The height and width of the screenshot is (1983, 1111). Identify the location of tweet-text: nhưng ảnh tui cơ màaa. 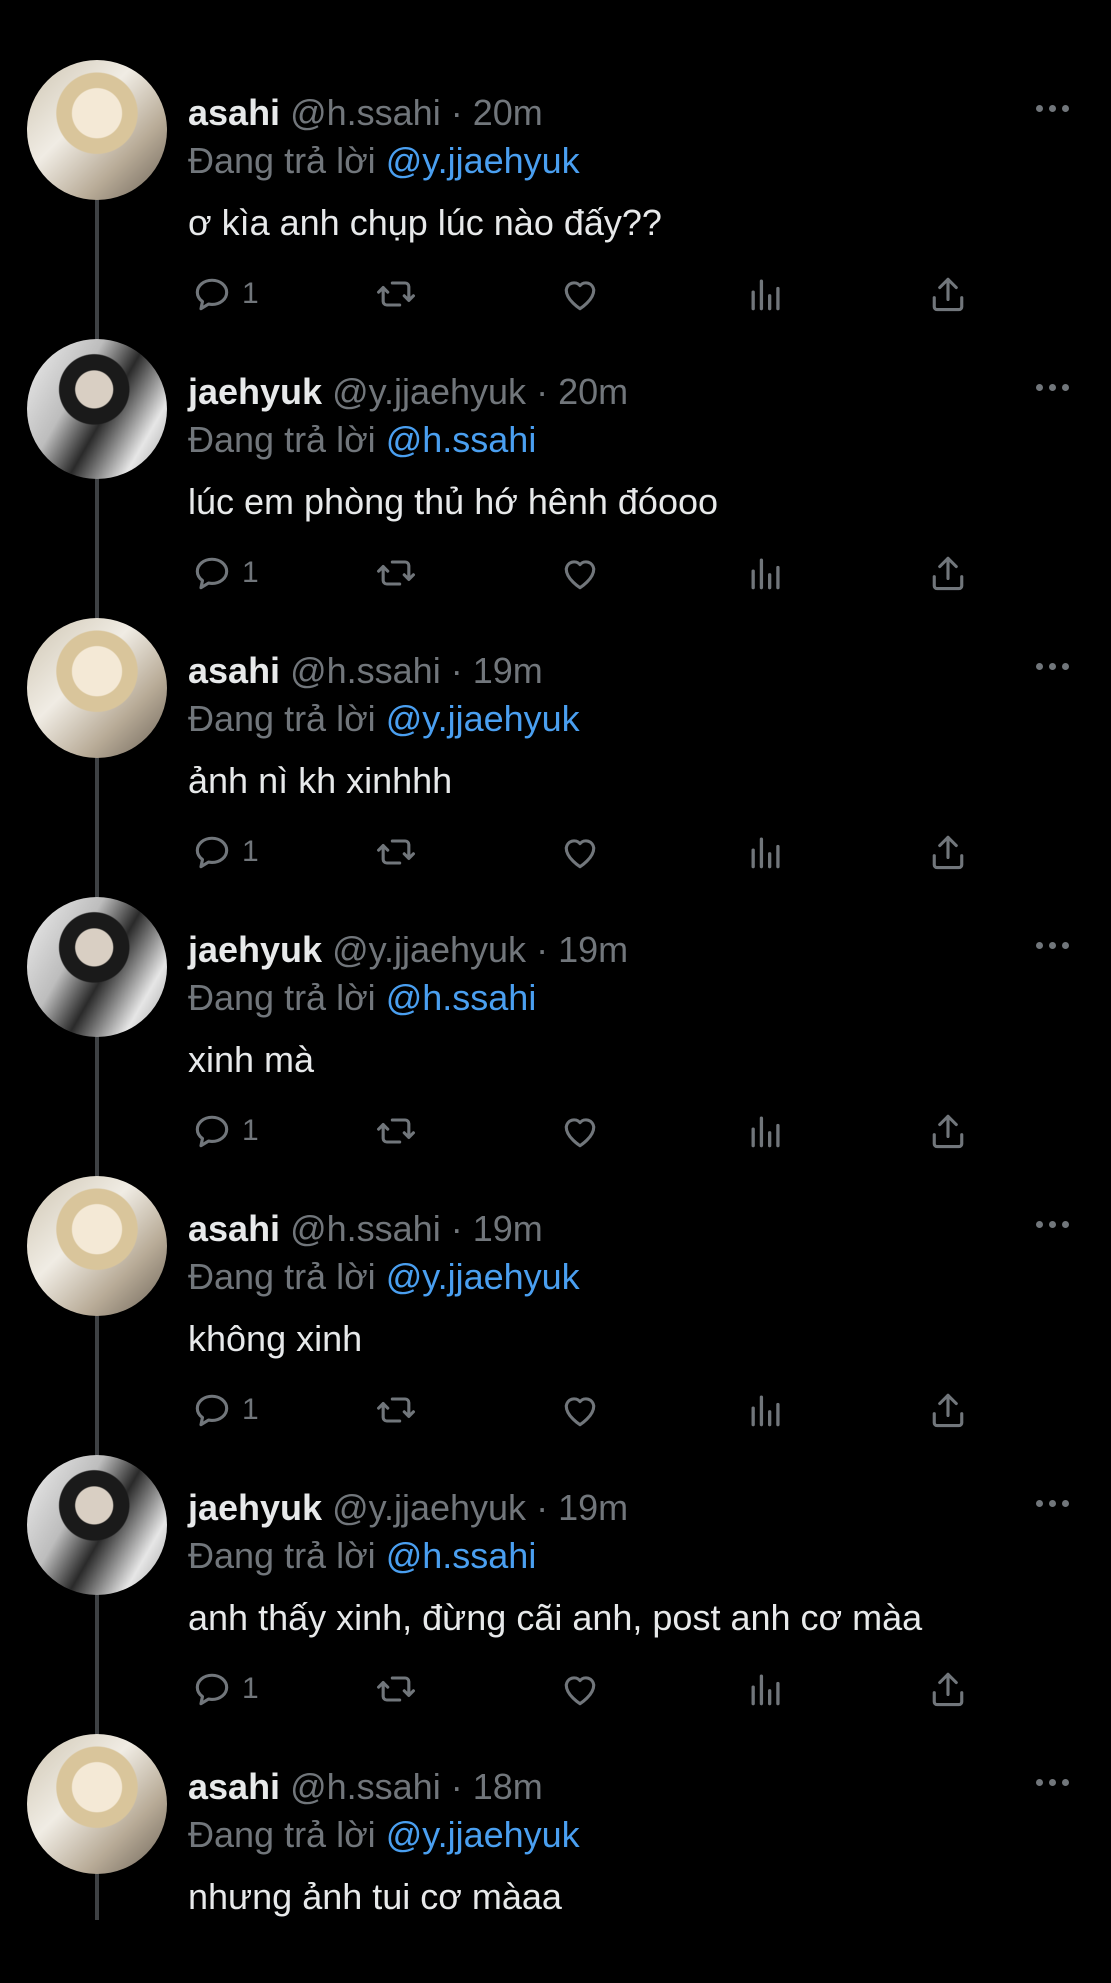
(375, 1896).